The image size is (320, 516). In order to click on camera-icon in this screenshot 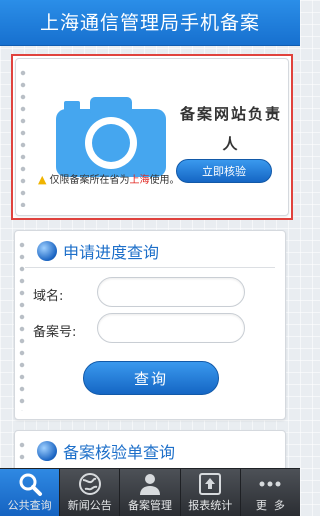, I will do `click(111, 137)`.